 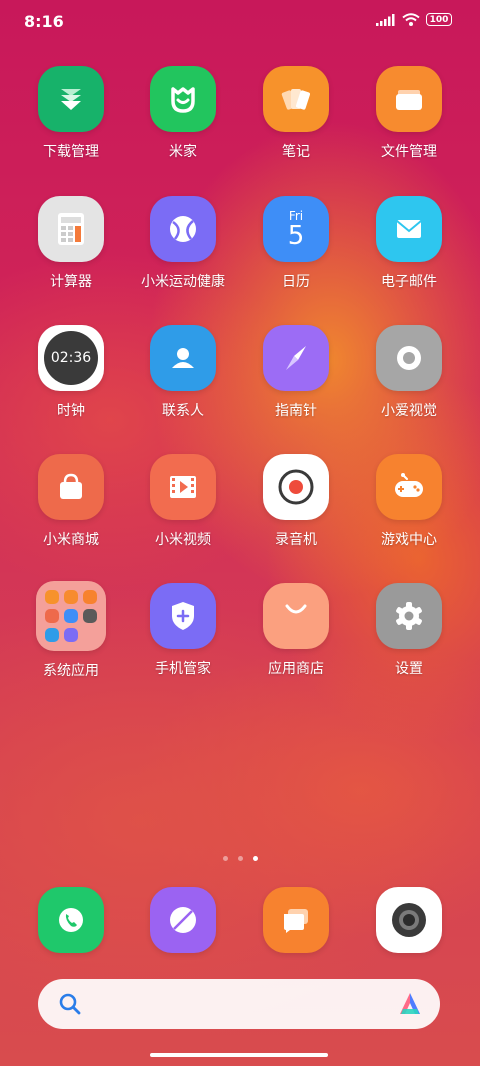 I want to click on app-label: 小米视频, so click(x=183, y=540).